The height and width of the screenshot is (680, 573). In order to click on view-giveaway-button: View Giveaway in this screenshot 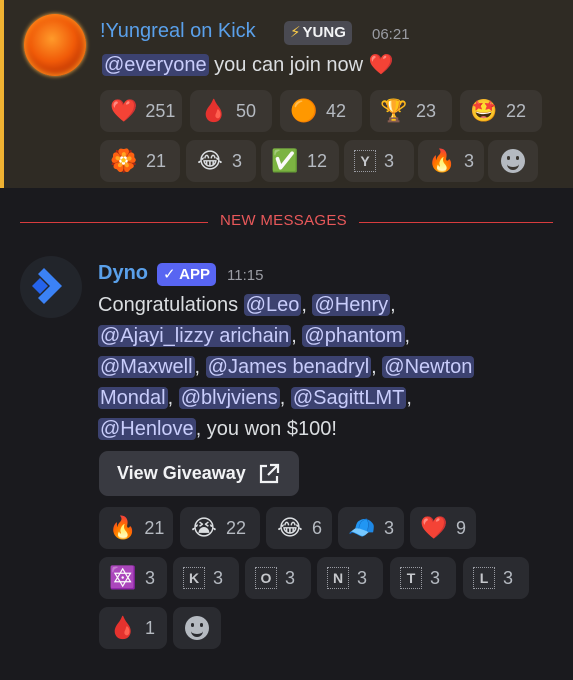, I will do `click(199, 473)`.